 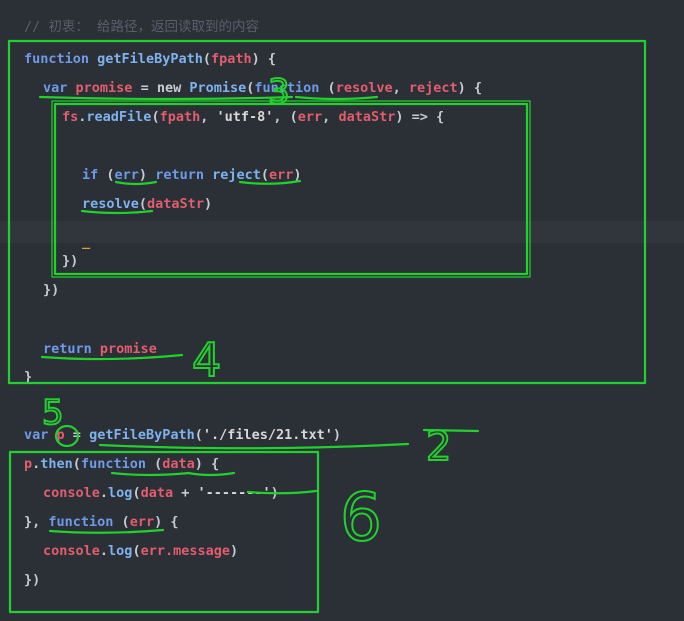 What do you see at coordinates (254, 446) in the screenshot?
I see `underline-getfilebypath` at bounding box center [254, 446].